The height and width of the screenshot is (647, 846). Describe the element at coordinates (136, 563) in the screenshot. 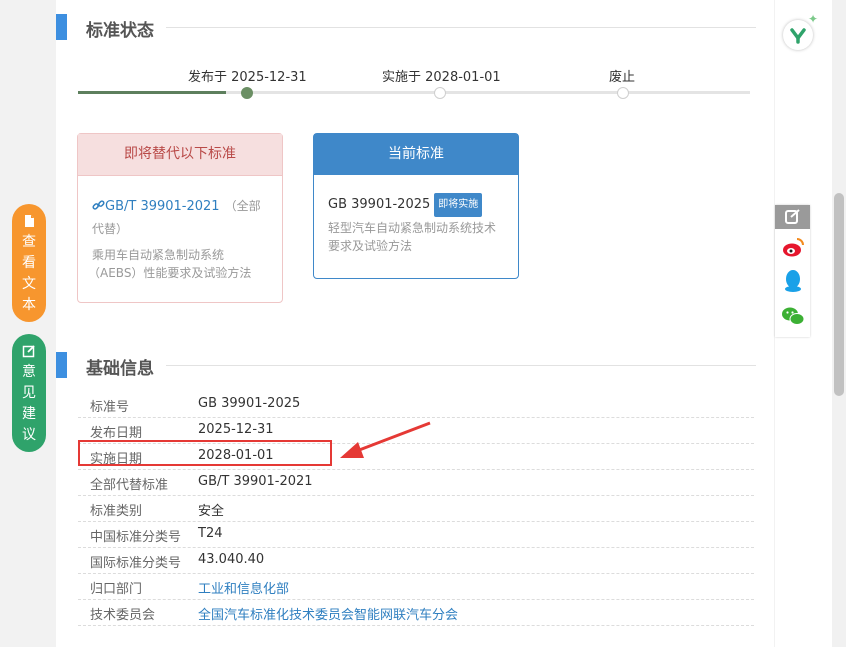

I see `row-key: 国际标准分类号` at that location.